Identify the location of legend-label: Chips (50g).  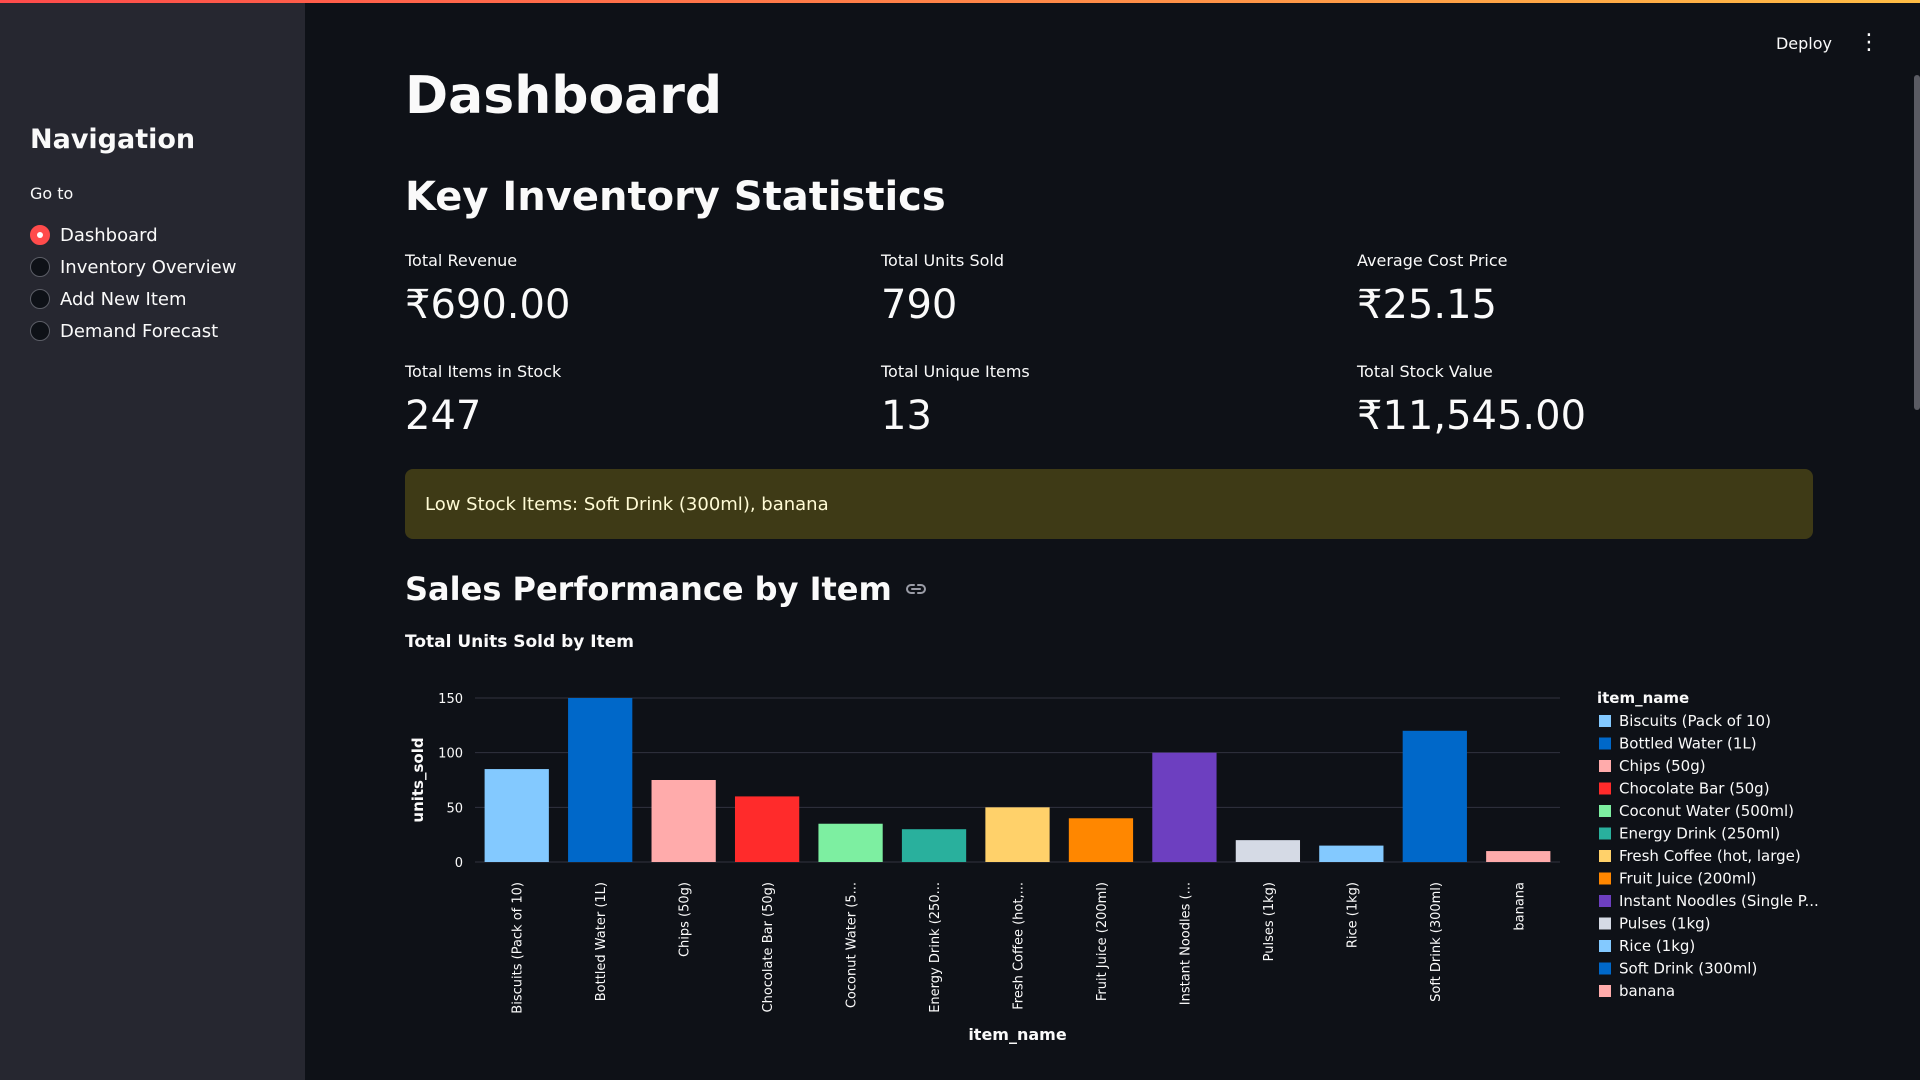
(1662, 766).